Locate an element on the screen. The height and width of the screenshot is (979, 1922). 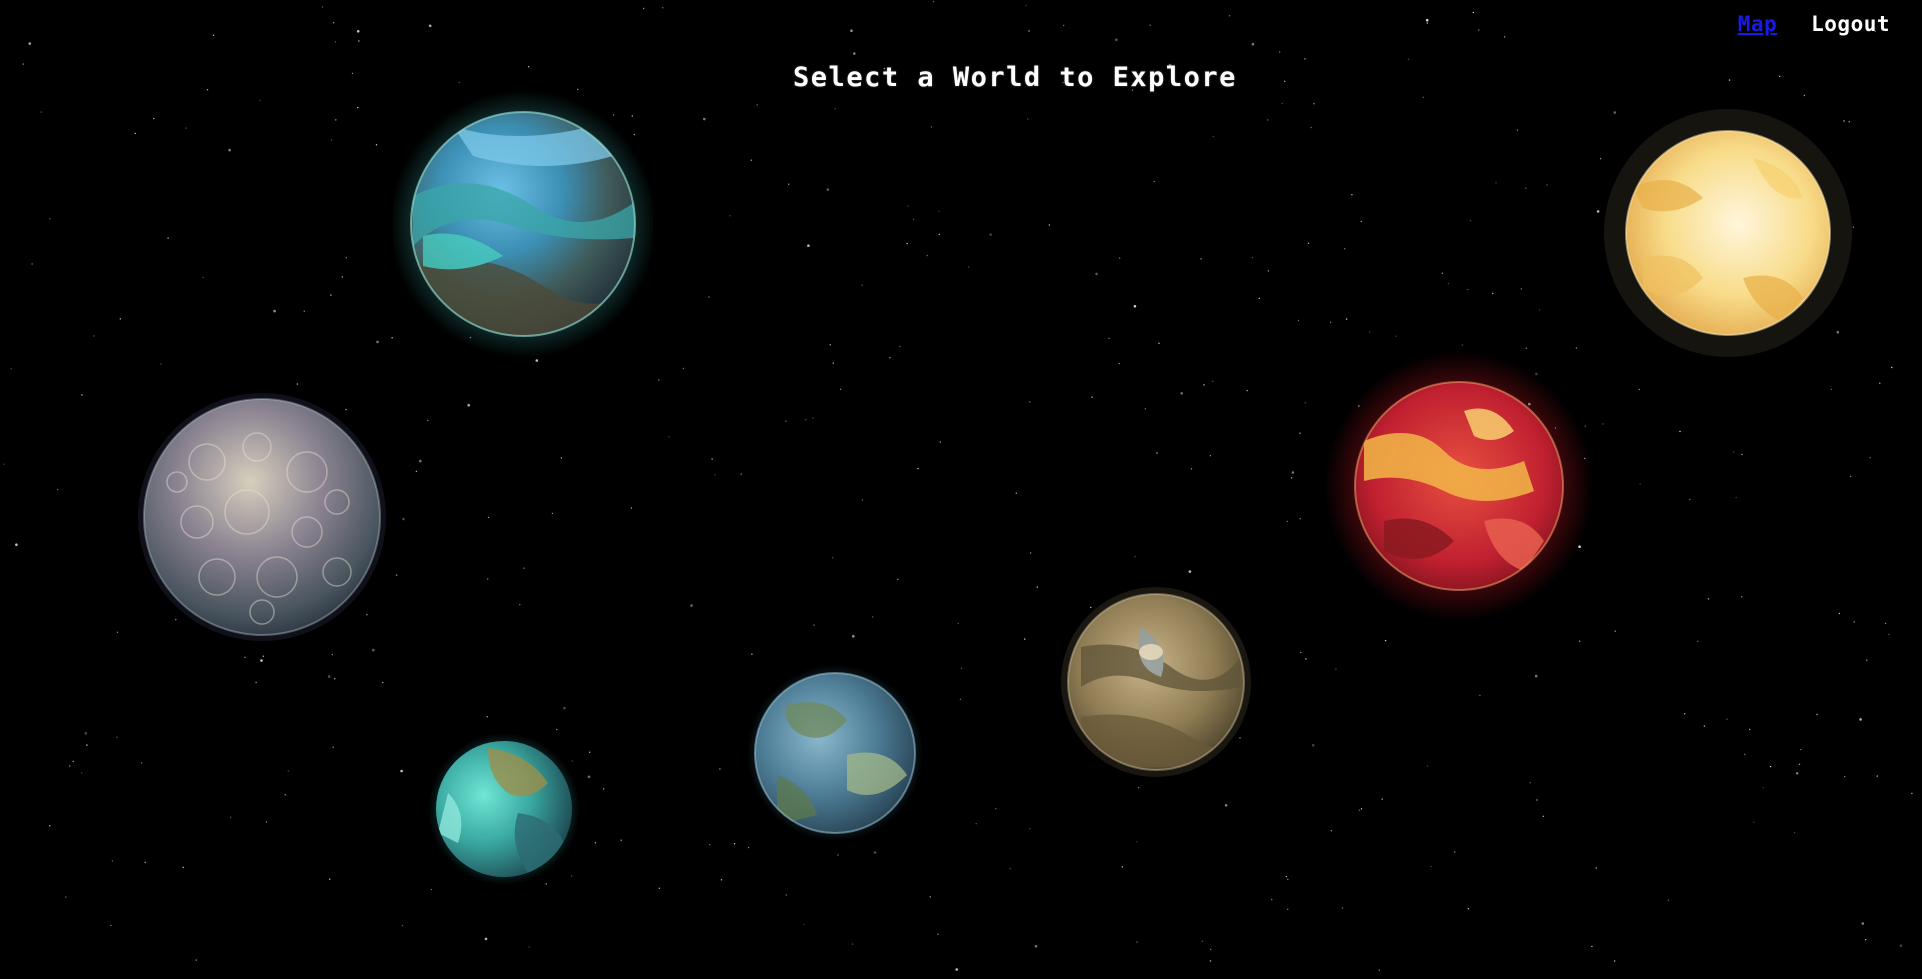
planet-ocean-world is located at coordinates (523, 224).